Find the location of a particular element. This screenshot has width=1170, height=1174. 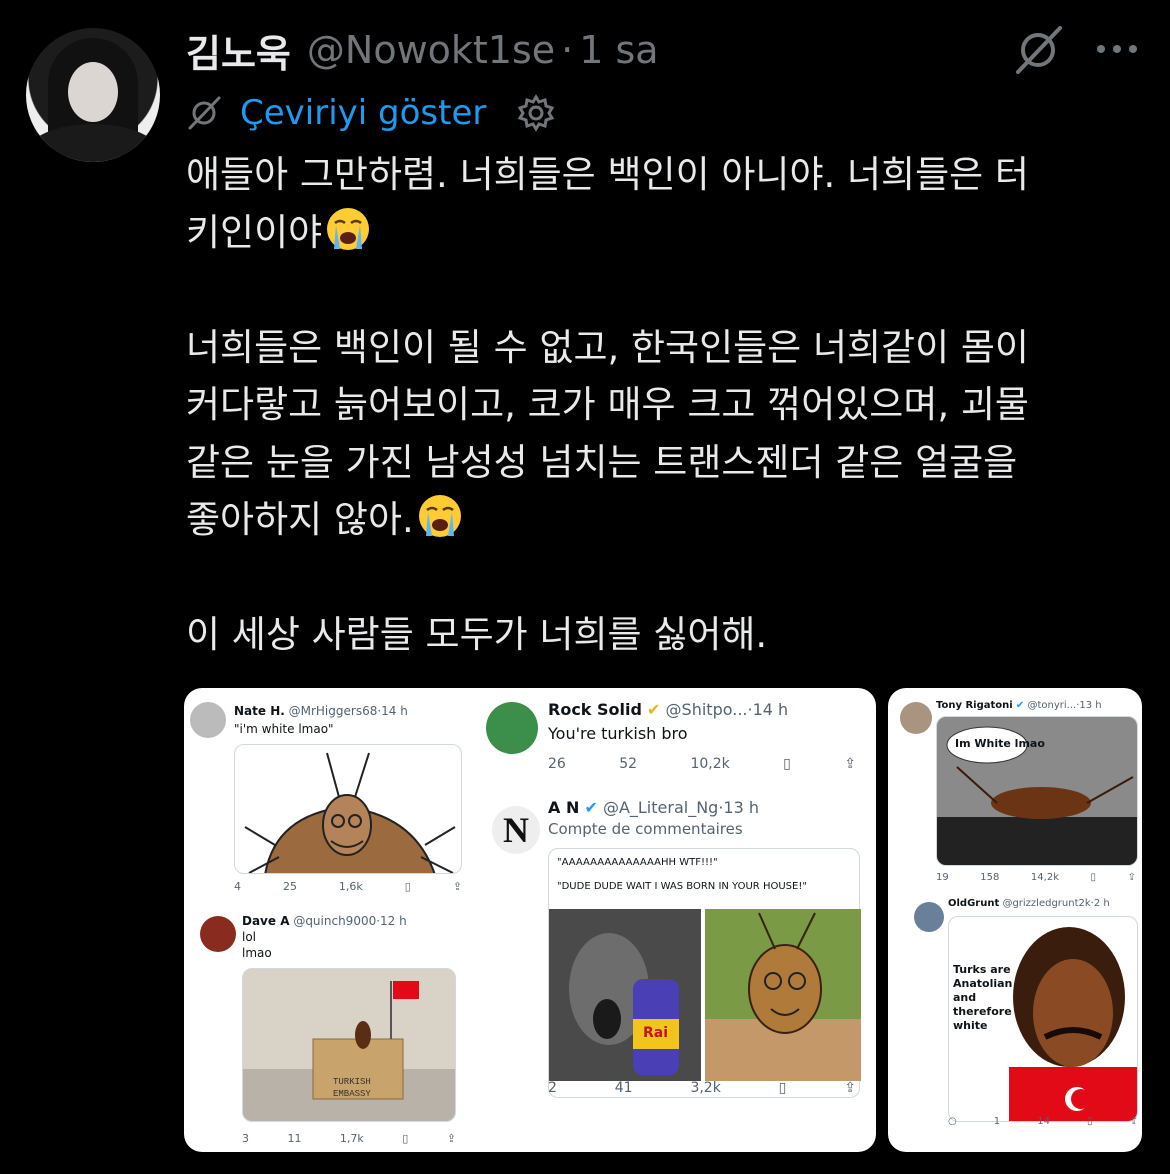

like-count: 10,2k is located at coordinates (710, 764).